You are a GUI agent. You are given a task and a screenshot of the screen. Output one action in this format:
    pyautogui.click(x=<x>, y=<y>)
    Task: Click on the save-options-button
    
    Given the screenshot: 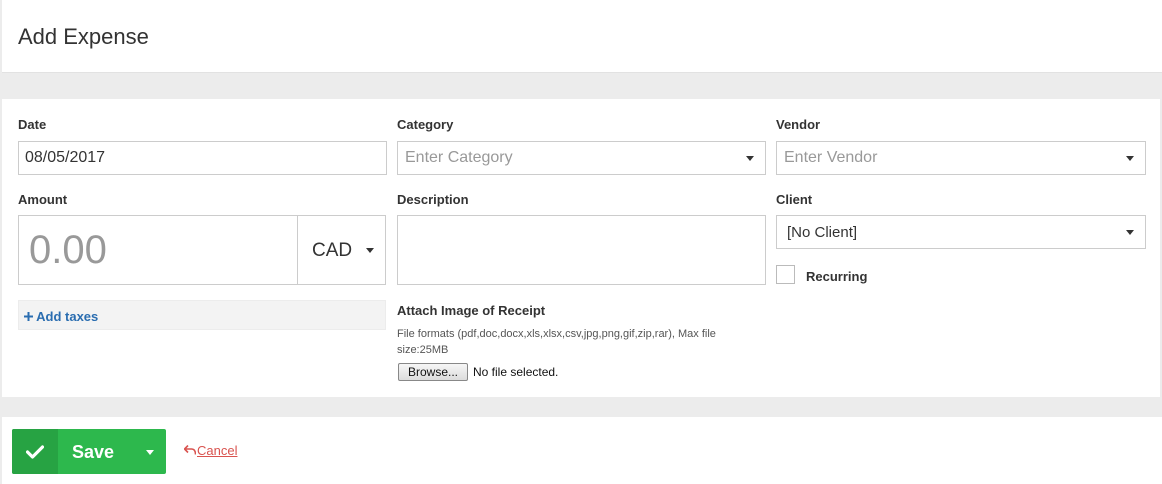 What is the action you would take?
    pyautogui.click(x=149, y=451)
    